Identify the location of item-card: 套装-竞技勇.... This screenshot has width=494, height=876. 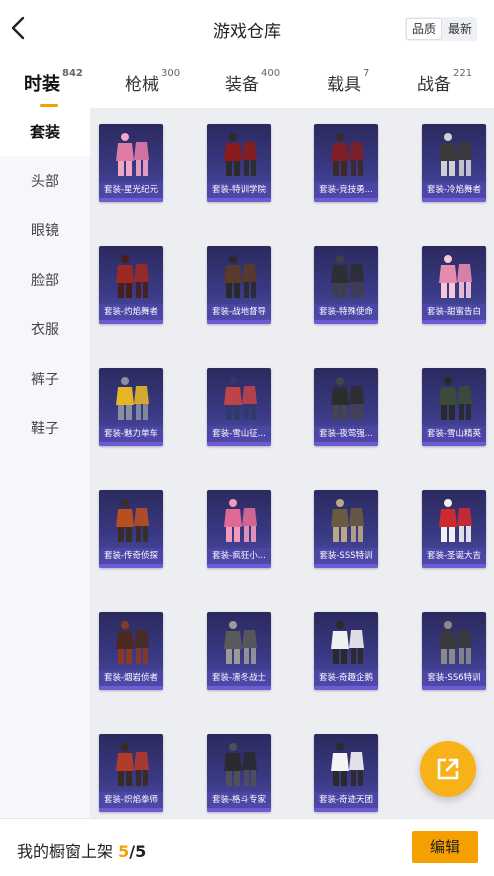
(346, 163).